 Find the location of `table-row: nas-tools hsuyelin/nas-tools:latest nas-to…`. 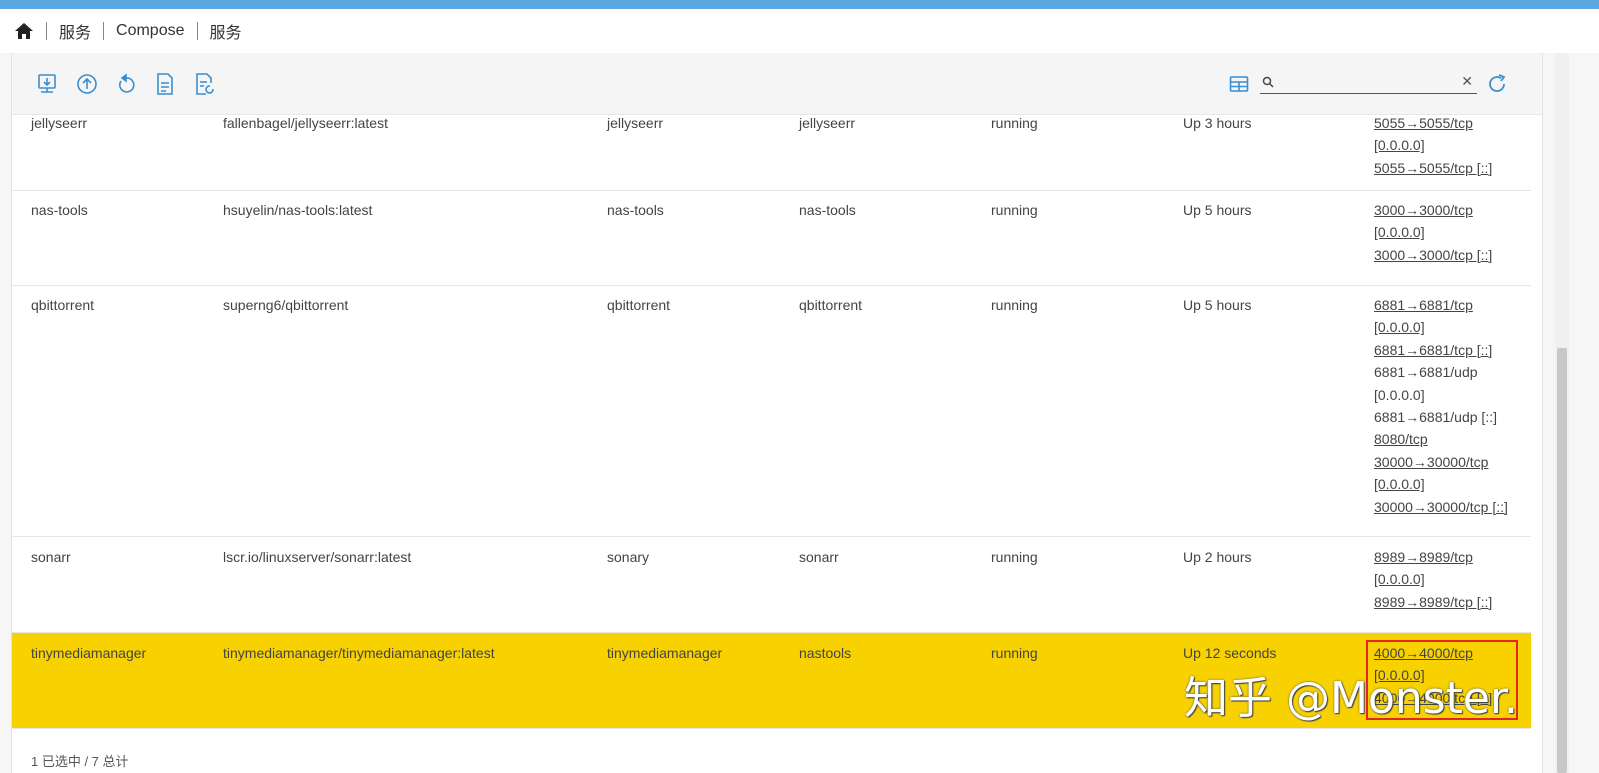

table-row: nas-tools hsuyelin/nas-tools:latest nas-to… is located at coordinates (771, 238).